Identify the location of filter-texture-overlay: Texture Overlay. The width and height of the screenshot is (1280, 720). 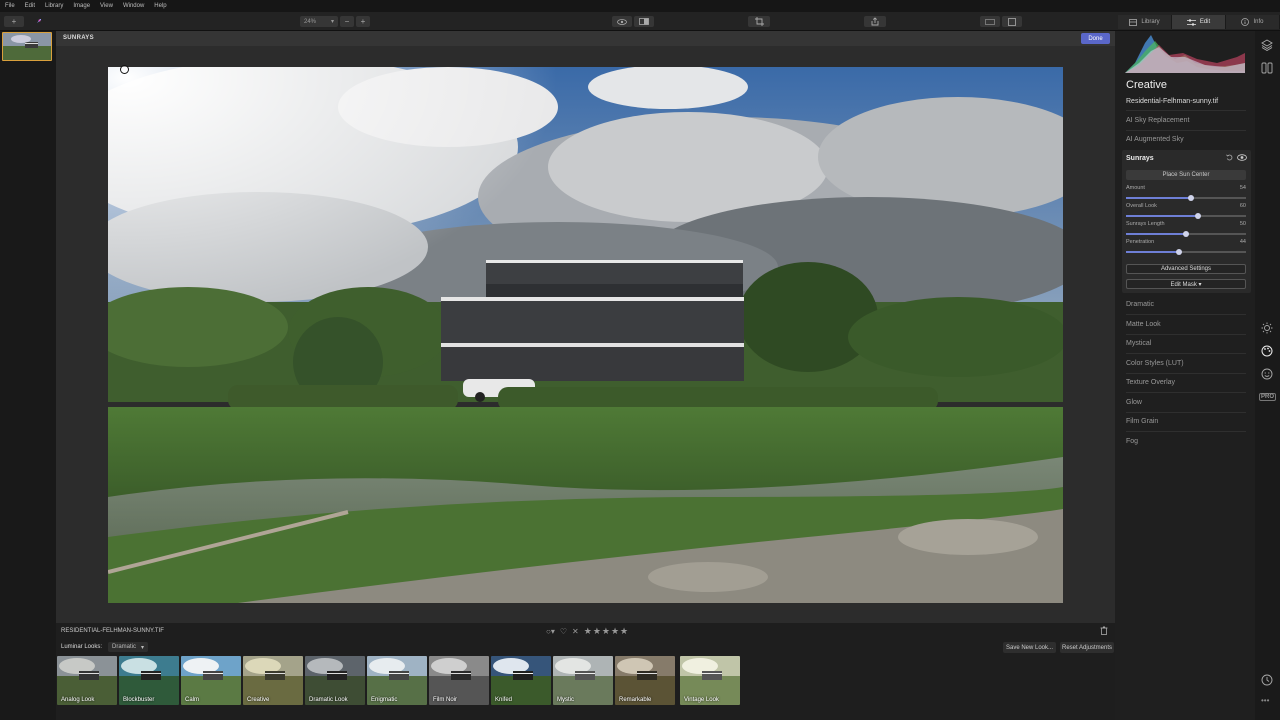
(1150, 382).